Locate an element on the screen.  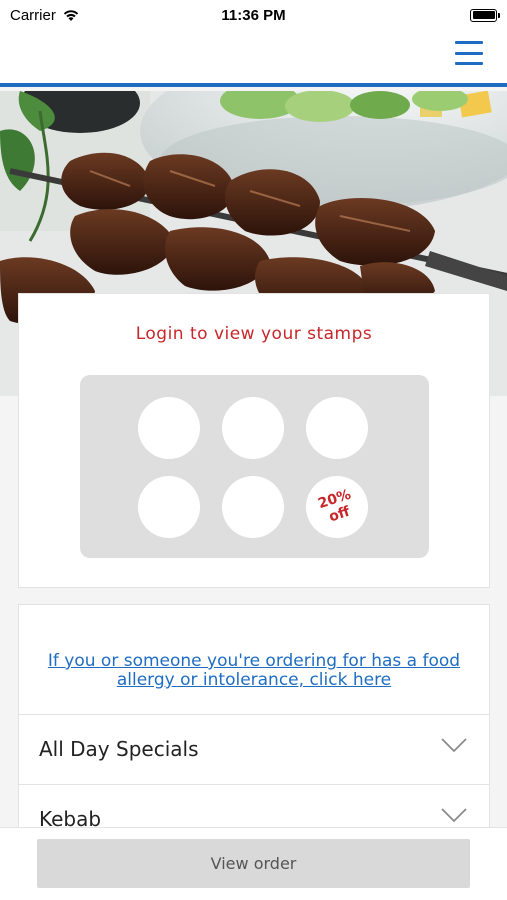
wifi-icon is located at coordinates (71, 15).